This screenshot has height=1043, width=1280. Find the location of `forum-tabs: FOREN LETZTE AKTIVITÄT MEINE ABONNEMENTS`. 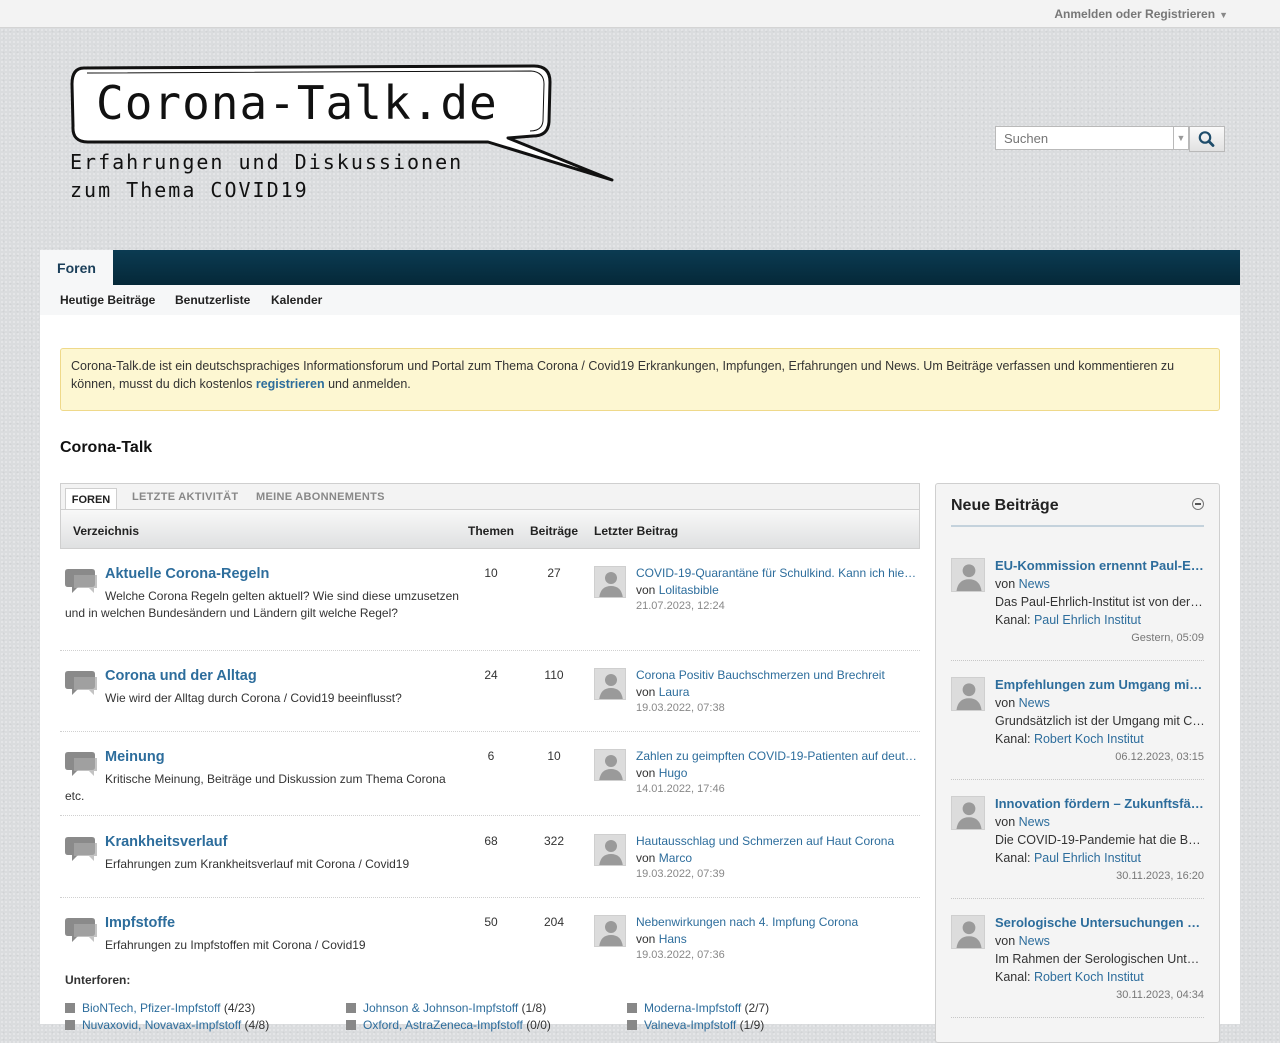

forum-tabs: FOREN LETZTE AKTIVITÄT MEINE ABONNEMENTS is located at coordinates (490, 496).